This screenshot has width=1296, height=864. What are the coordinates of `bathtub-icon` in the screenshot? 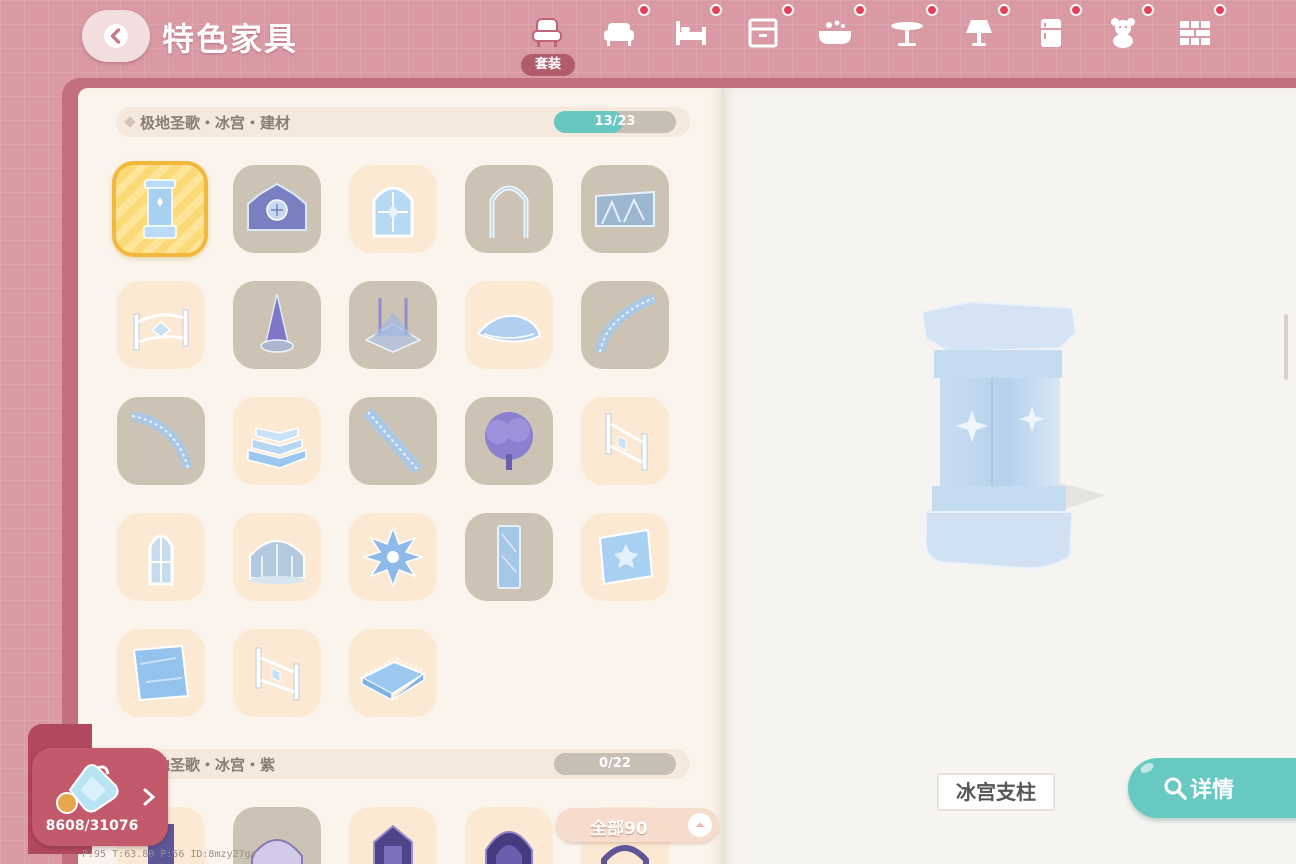 It's located at (835, 32).